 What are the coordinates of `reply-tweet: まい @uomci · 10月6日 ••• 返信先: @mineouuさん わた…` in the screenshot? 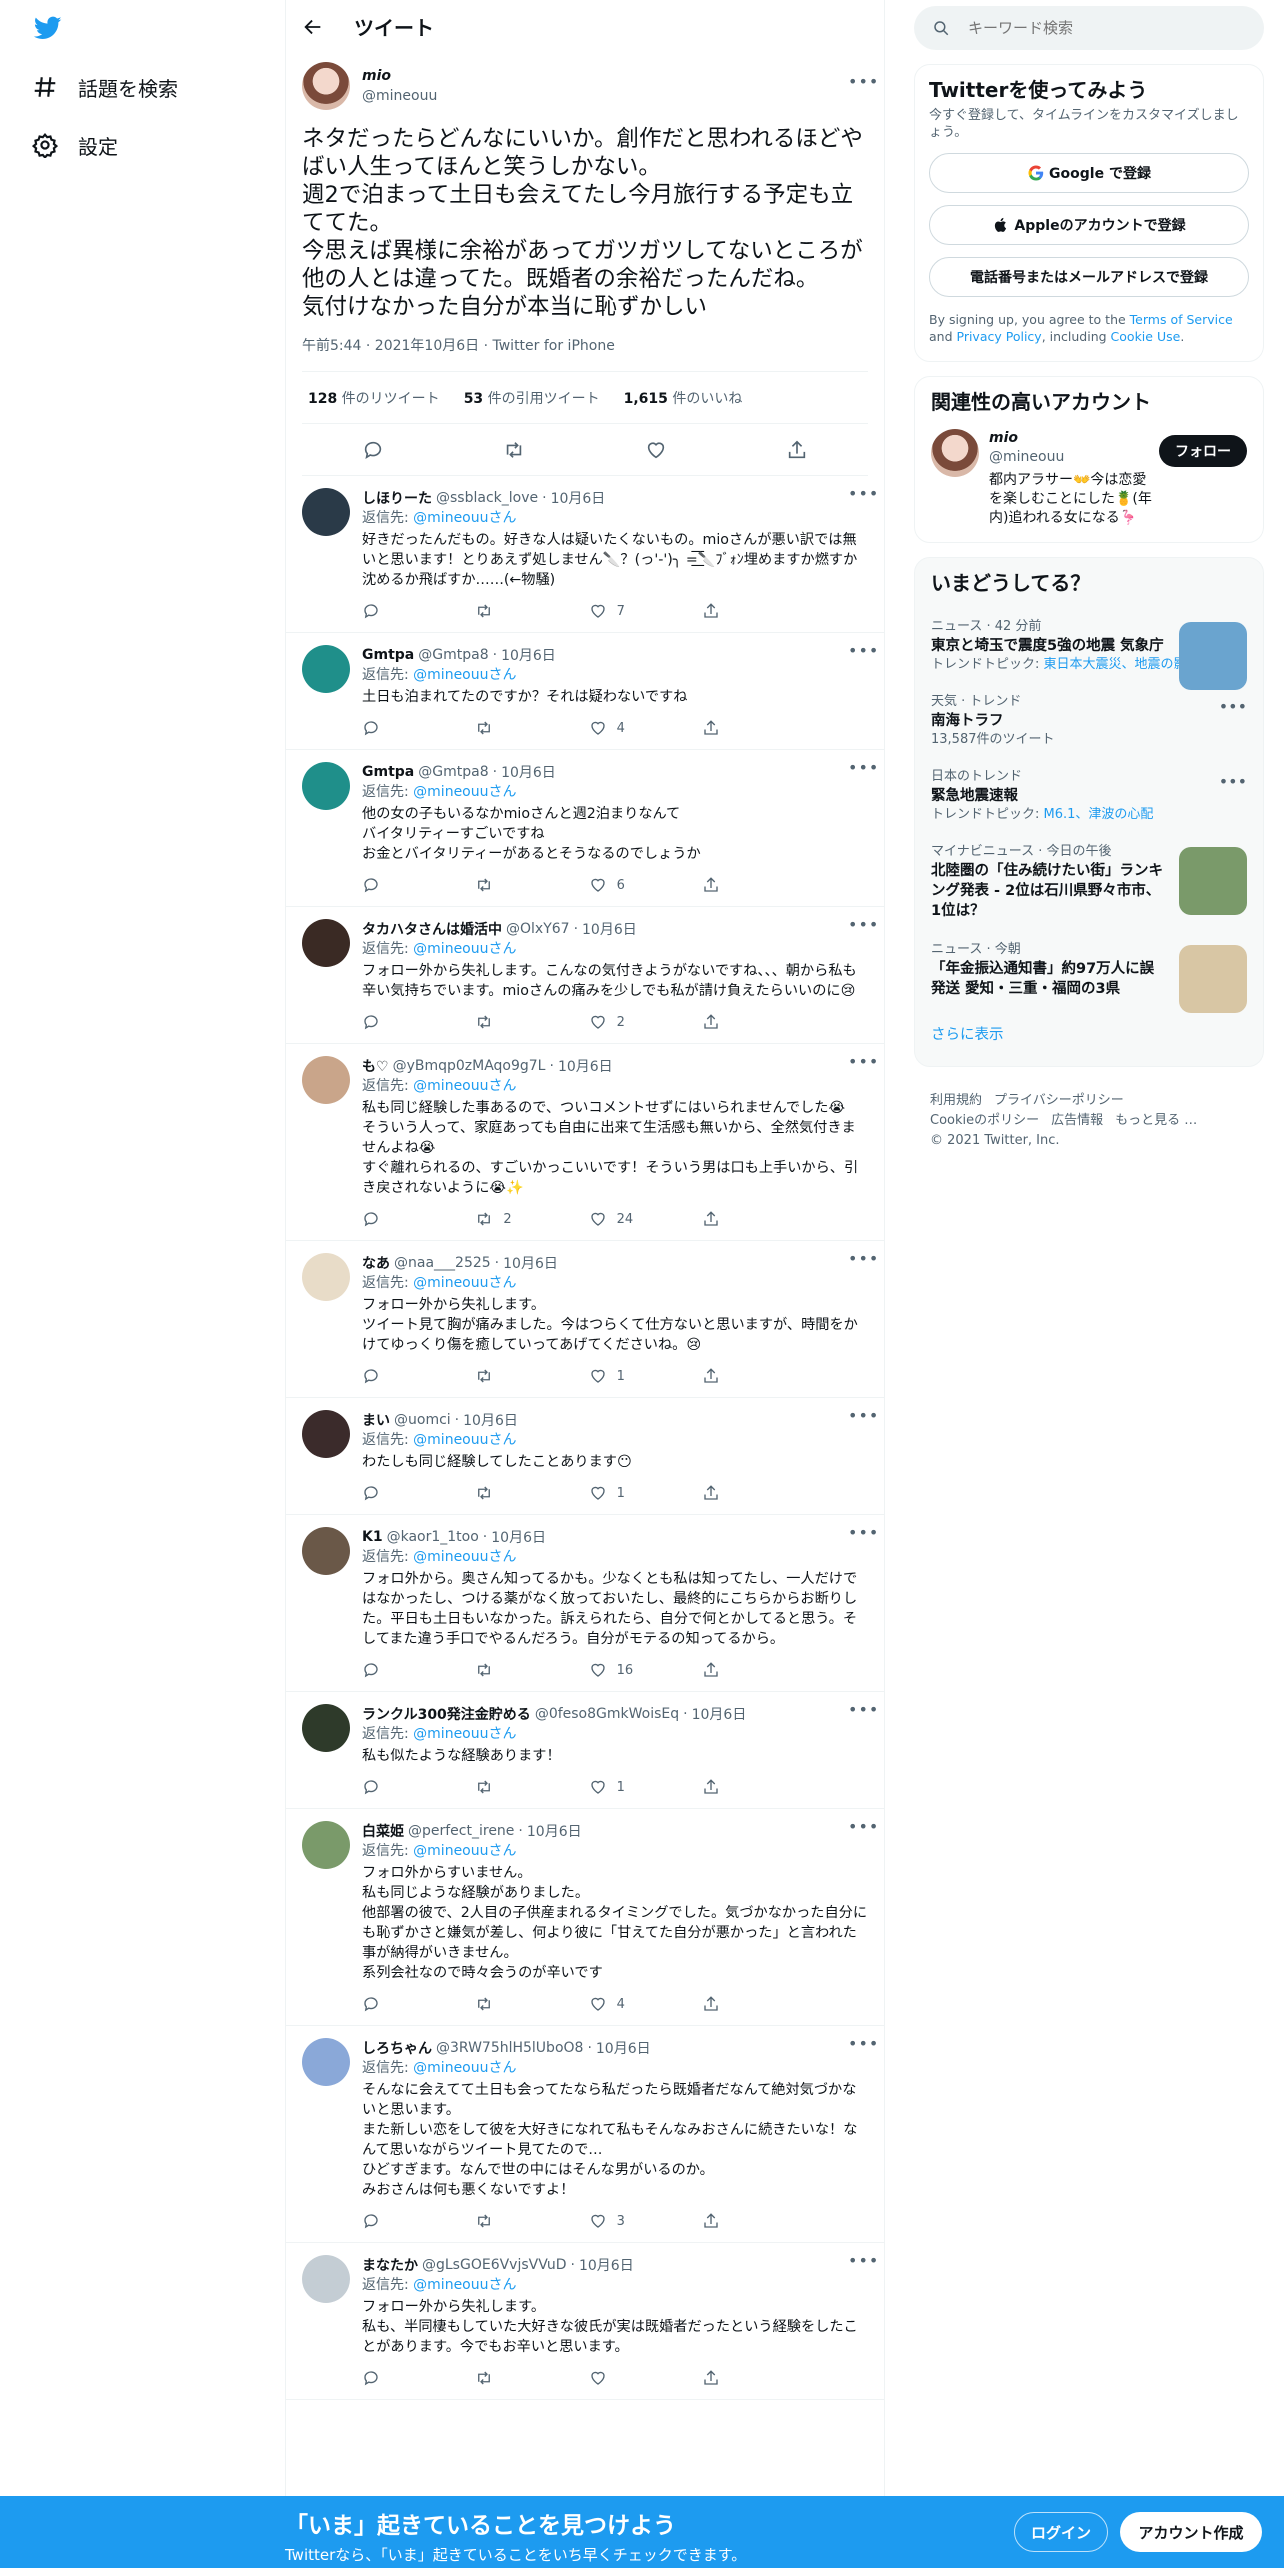 It's located at (585, 1456).